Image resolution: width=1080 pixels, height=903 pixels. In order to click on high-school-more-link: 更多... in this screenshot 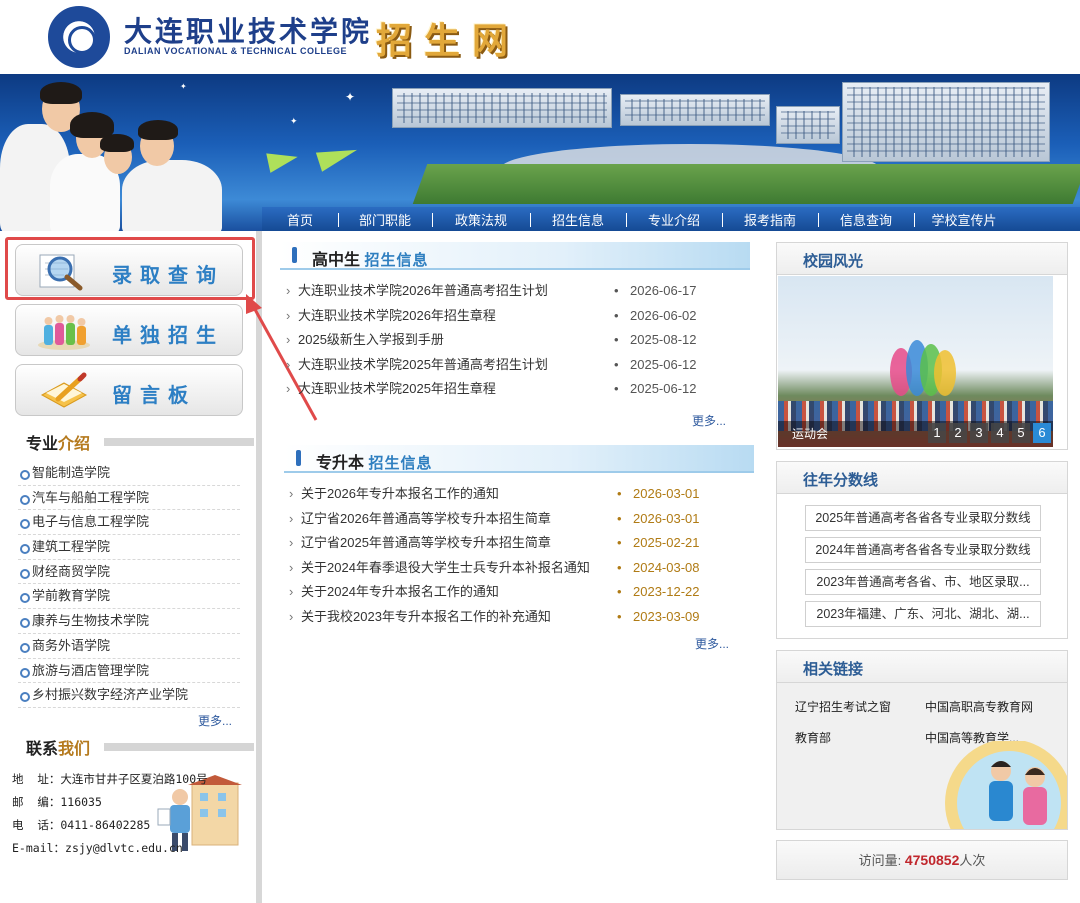, I will do `click(709, 420)`.